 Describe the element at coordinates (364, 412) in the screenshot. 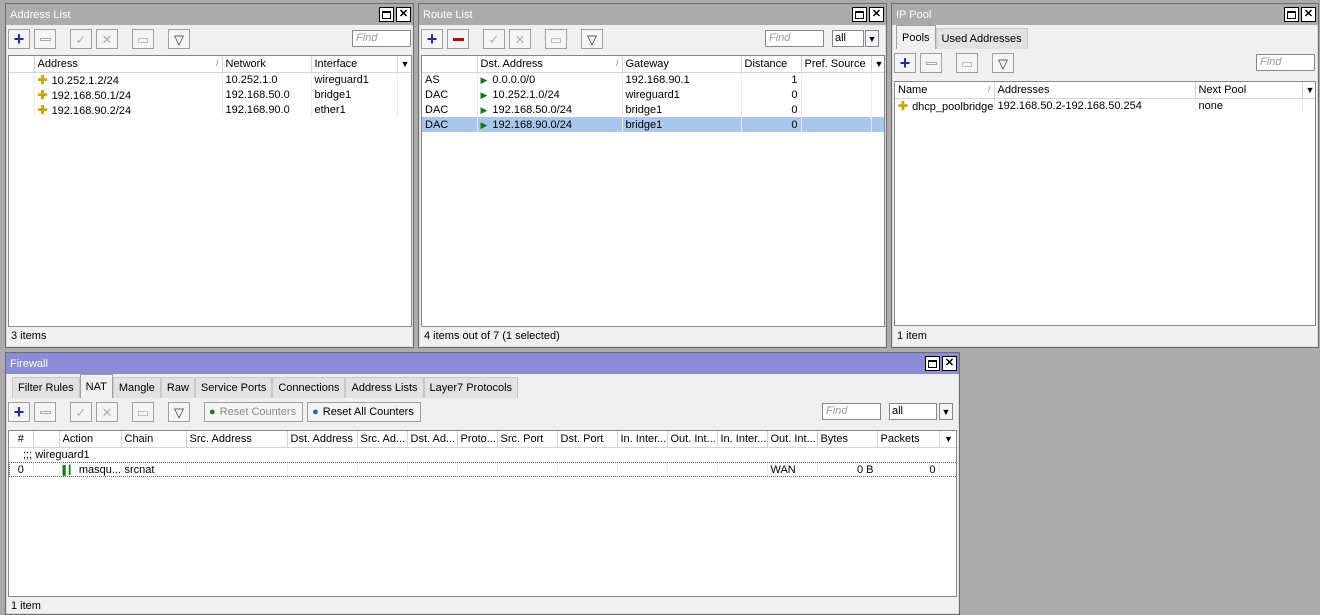

I see `reset-all-counters-button: ● Reset All Counters` at that location.